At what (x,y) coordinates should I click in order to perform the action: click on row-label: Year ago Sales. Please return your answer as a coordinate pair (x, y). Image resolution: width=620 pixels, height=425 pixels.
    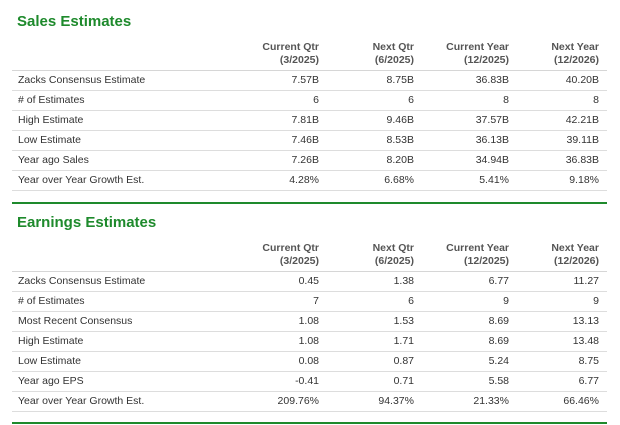
    Looking at the image, I should click on (122, 160).